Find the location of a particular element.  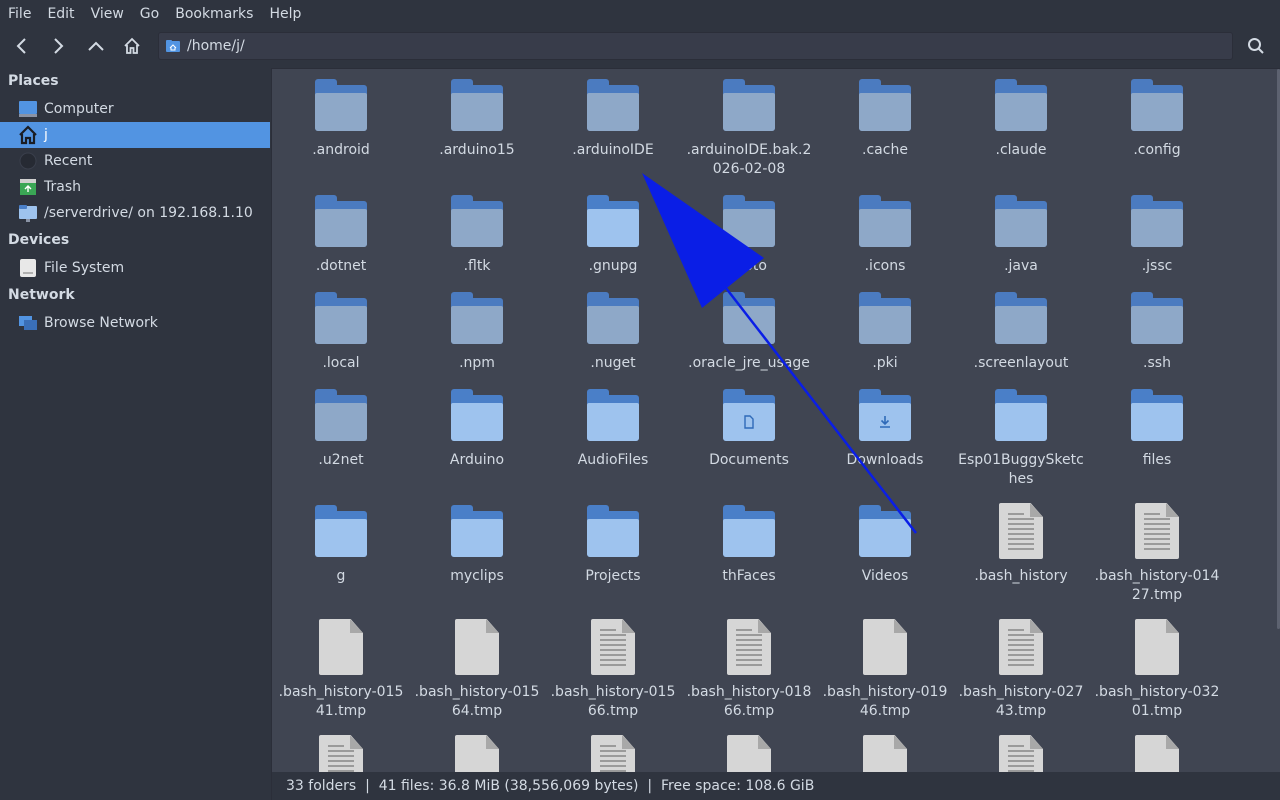

folder-item: .fltk is located at coordinates (477, 234).